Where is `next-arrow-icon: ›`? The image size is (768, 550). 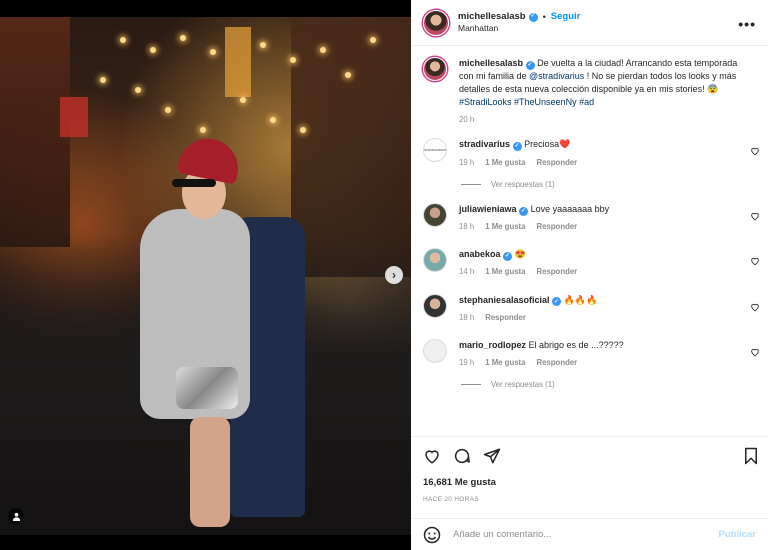 next-arrow-icon: › is located at coordinates (394, 275).